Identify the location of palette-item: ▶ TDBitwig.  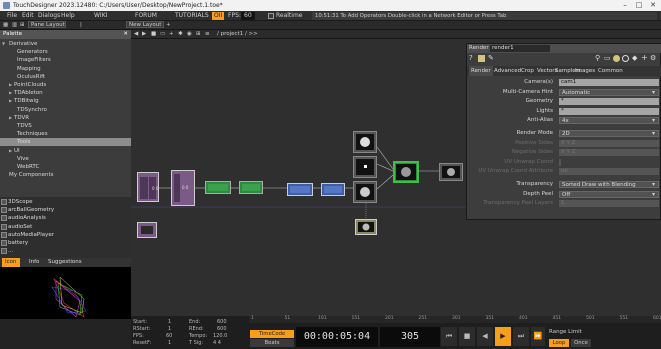
(65, 101).